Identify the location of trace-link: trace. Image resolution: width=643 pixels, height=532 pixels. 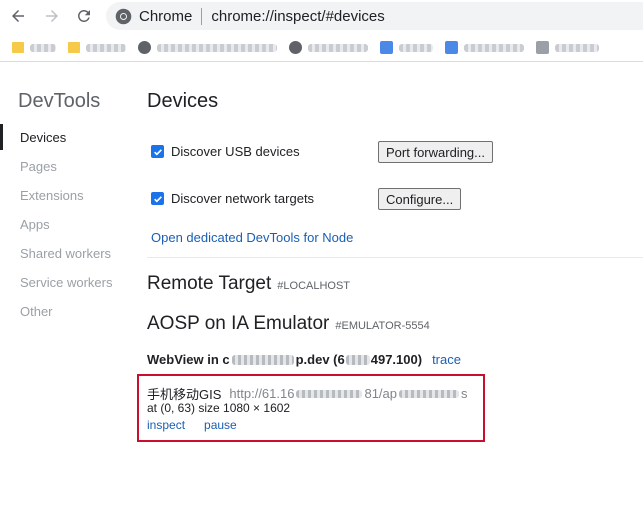
(446, 359).